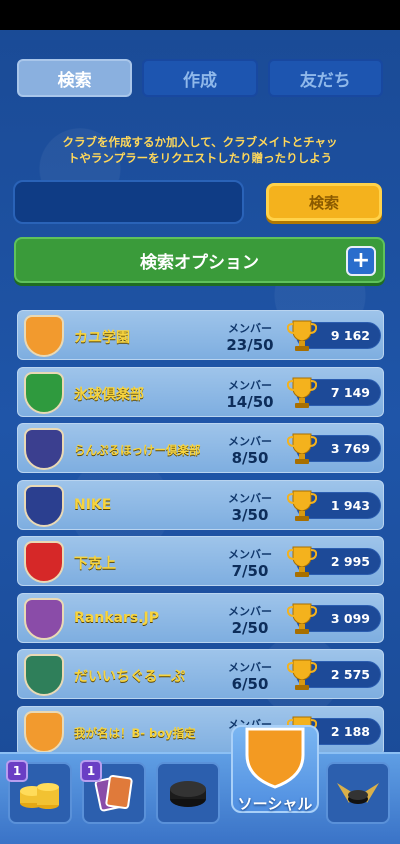 This screenshot has height=844, width=400. Describe the element at coordinates (250, 571) in the screenshot. I see `members-count: 7/50` at that location.